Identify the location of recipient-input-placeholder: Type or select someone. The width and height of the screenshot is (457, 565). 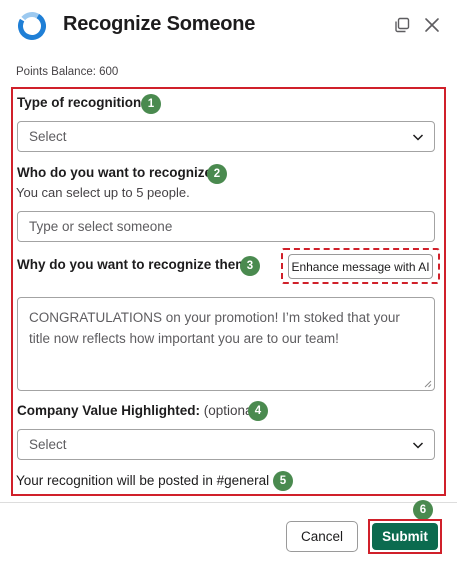
(101, 226).